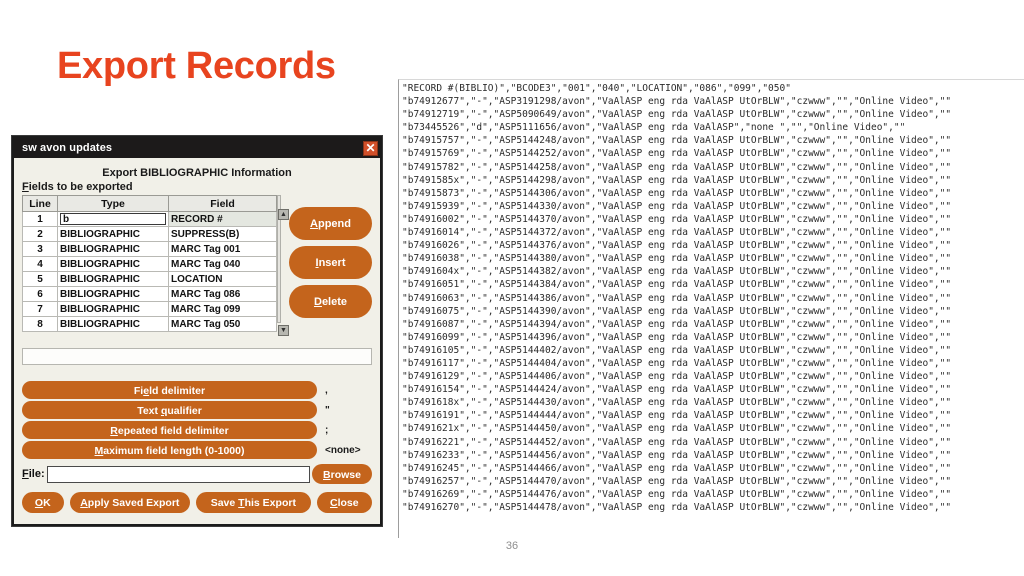 This screenshot has height=576, width=1024. Describe the element at coordinates (196, 66) in the screenshot. I see `page-title: Export Records` at that location.